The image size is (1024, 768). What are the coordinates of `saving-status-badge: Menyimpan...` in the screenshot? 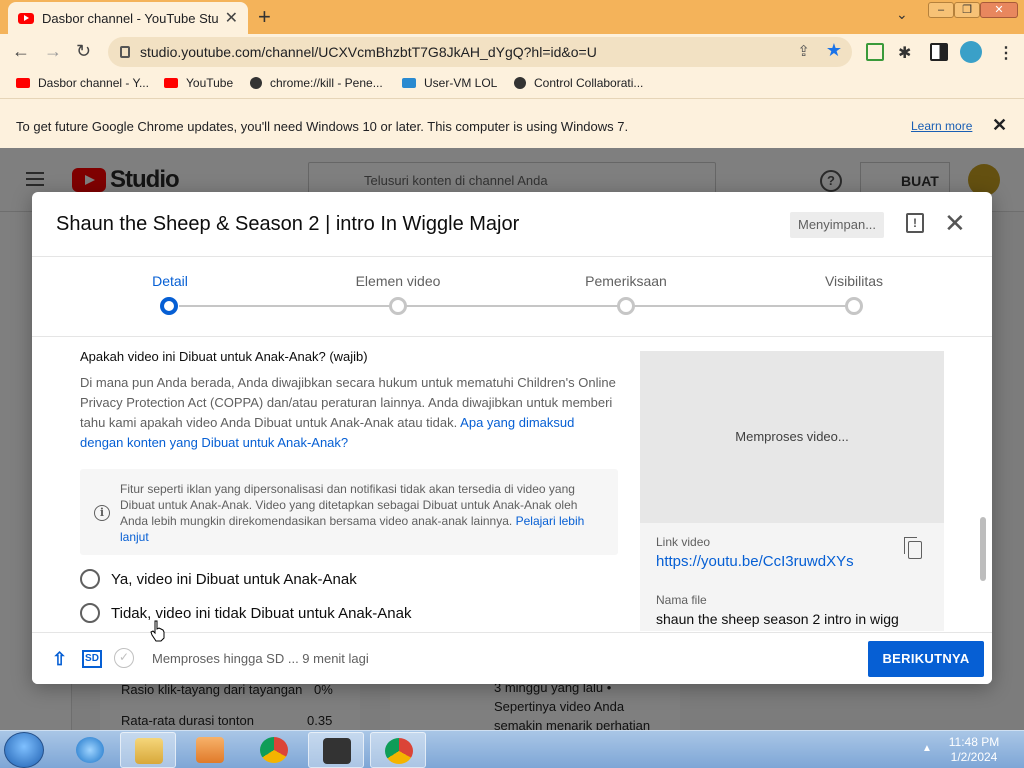 It's located at (837, 225).